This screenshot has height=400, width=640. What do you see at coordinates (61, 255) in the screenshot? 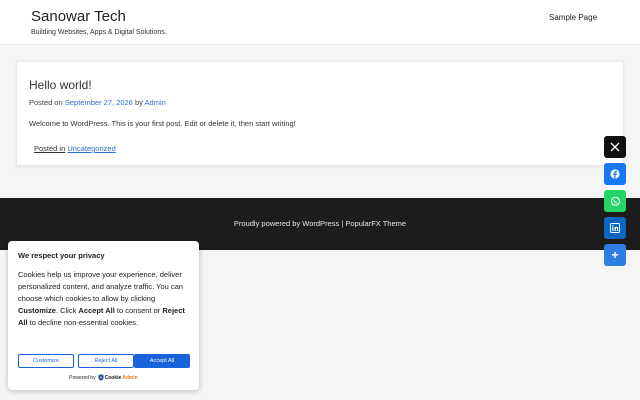
I see `cookie-title: We respect your privacy` at bounding box center [61, 255].